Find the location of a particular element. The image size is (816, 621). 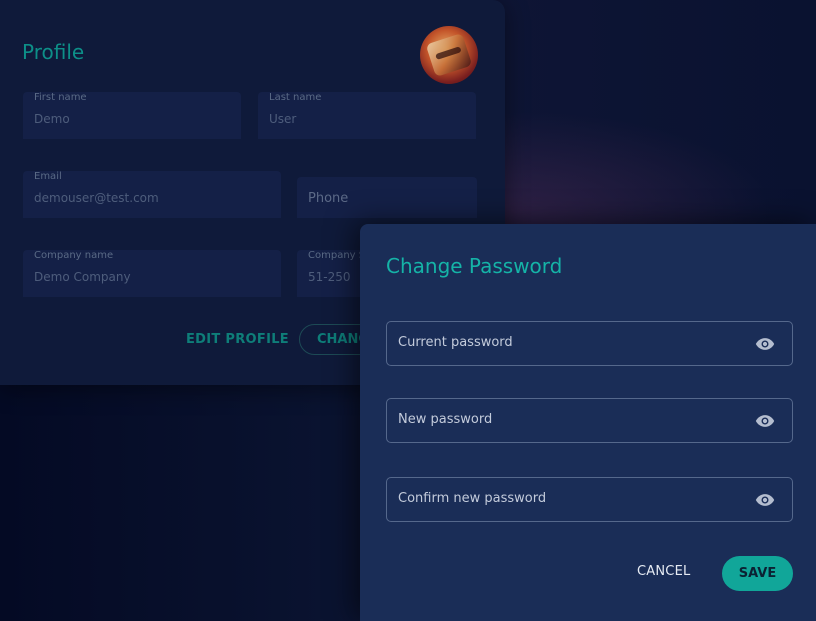

avatar-image is located at coordinates (449, 55).